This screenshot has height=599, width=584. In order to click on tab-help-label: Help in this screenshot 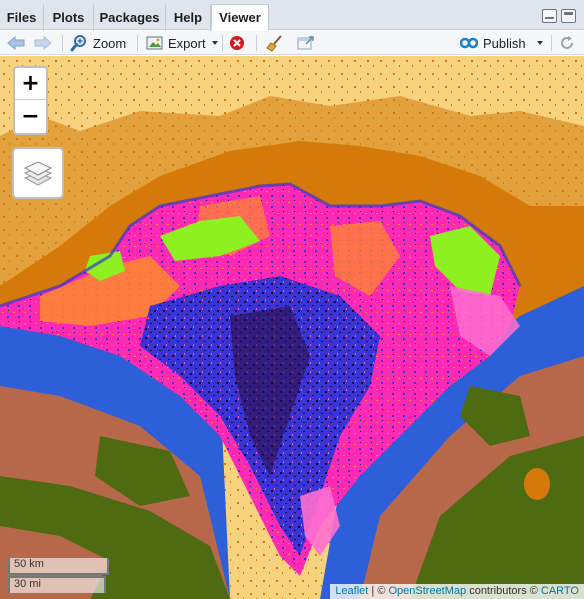, I will do `click(188, 17)`.